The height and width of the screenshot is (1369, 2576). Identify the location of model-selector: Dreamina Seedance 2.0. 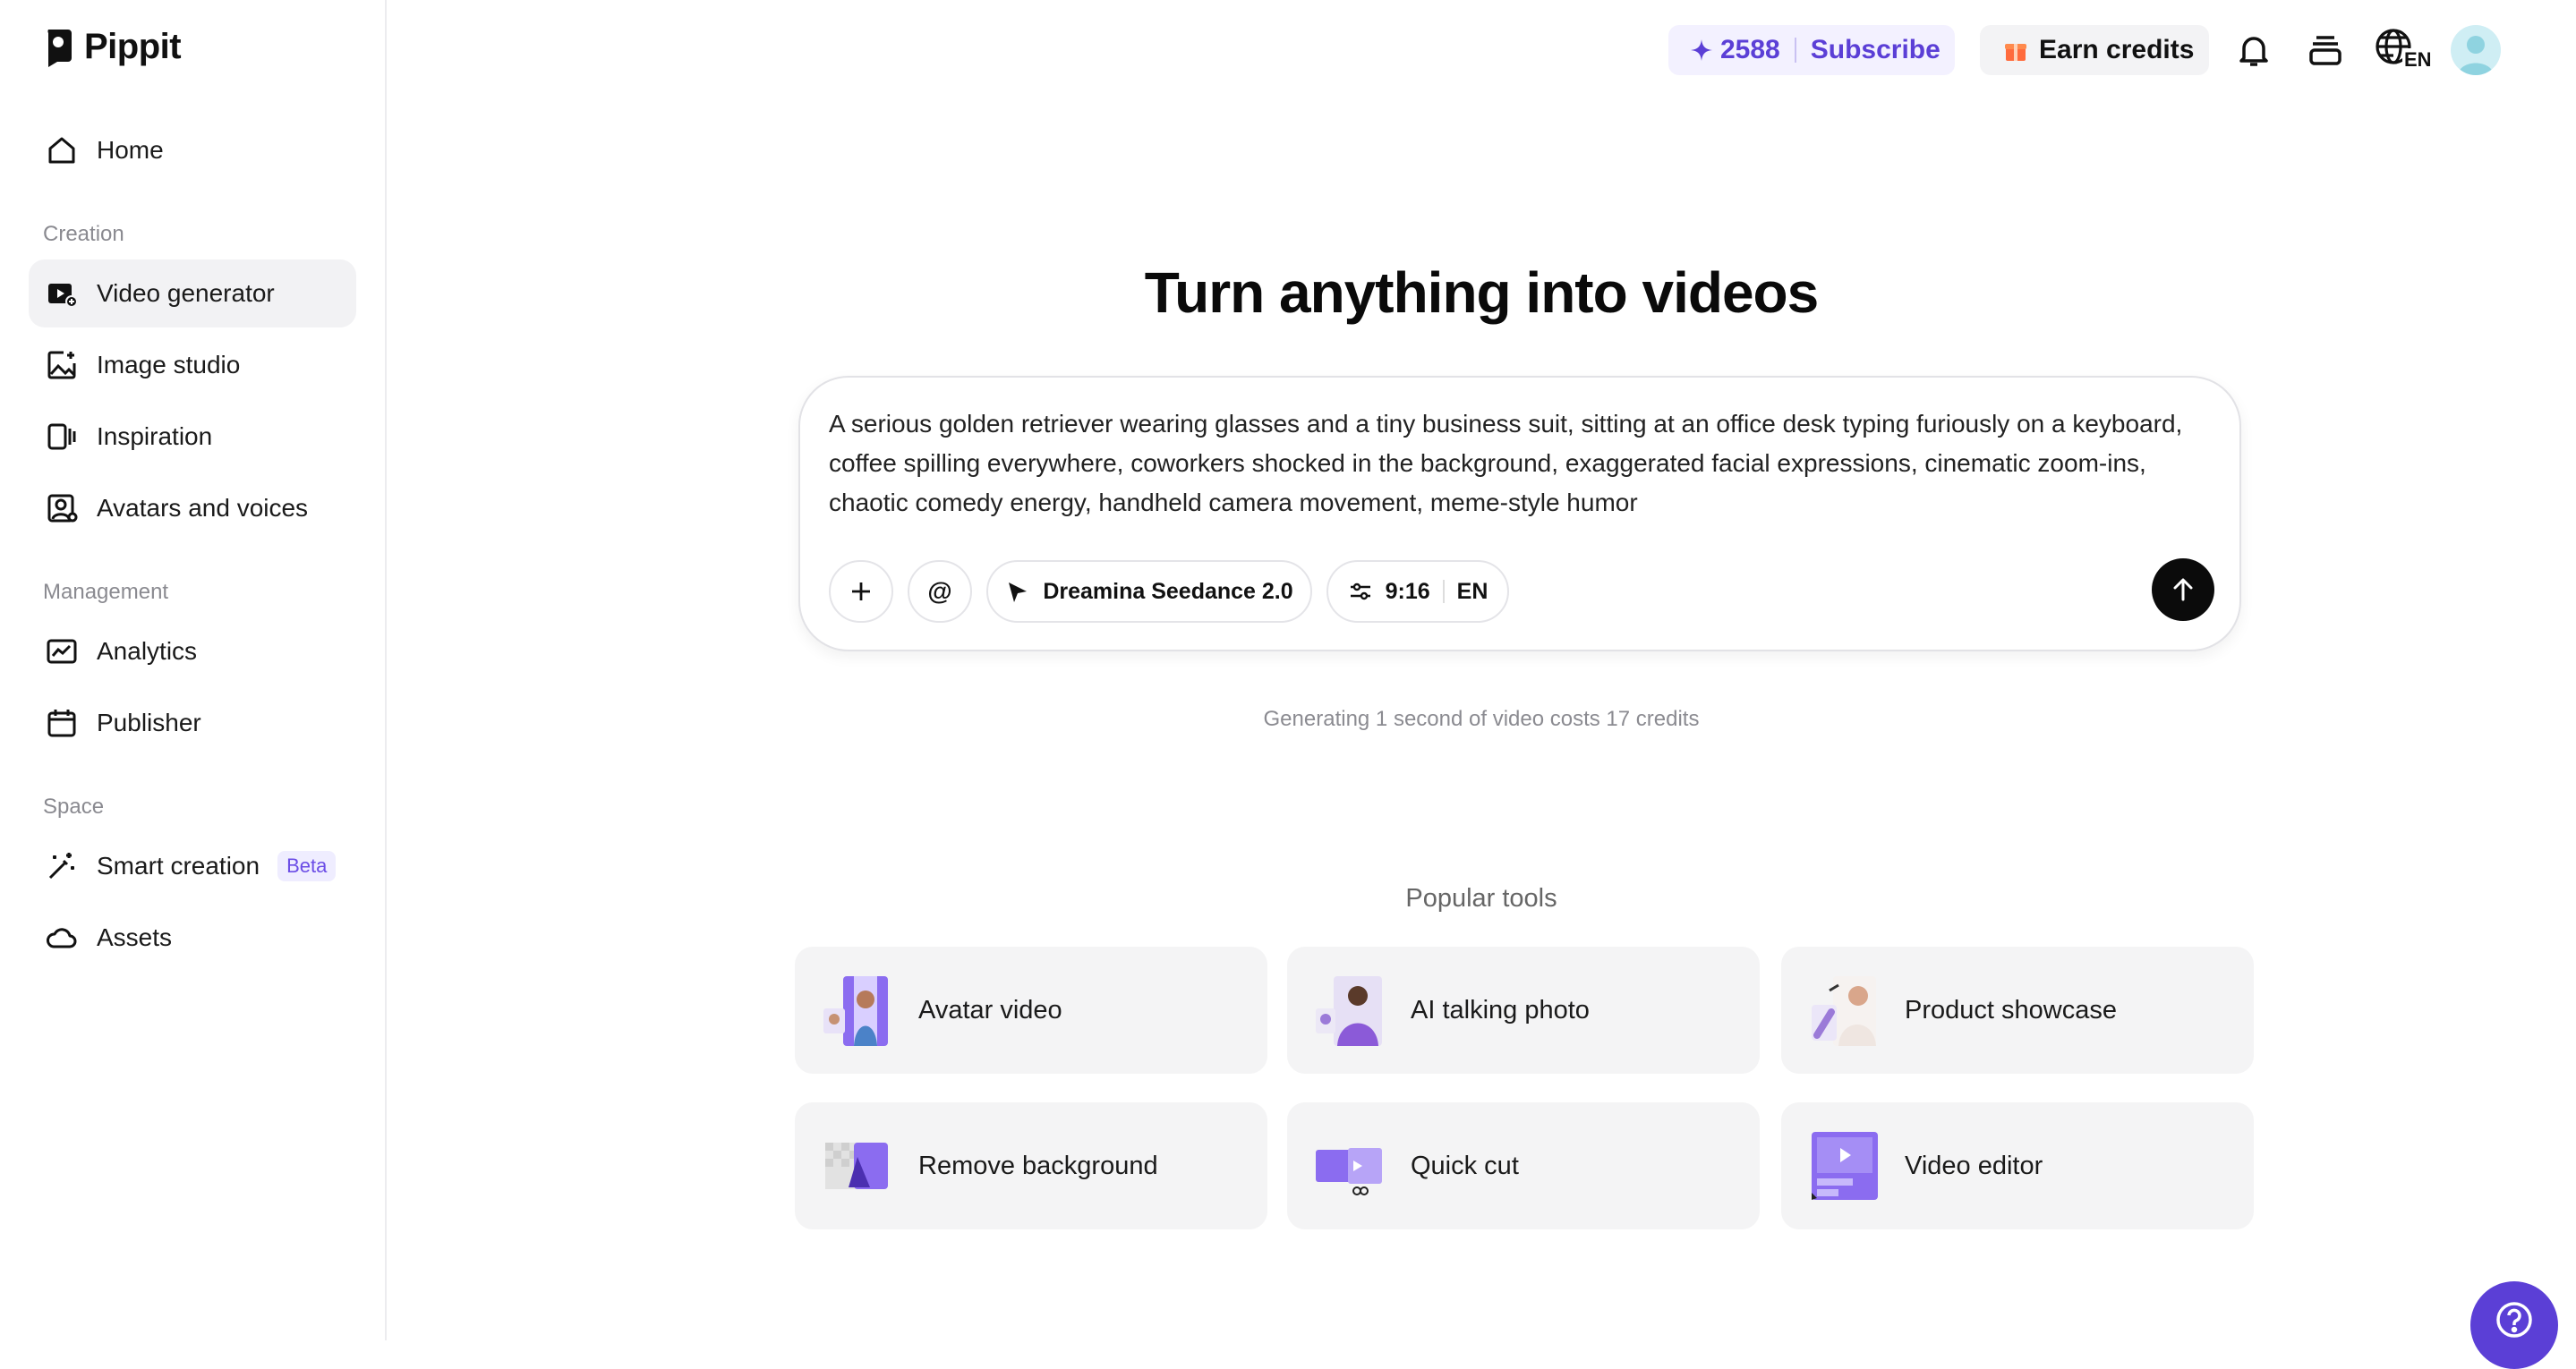
(1149, 591).